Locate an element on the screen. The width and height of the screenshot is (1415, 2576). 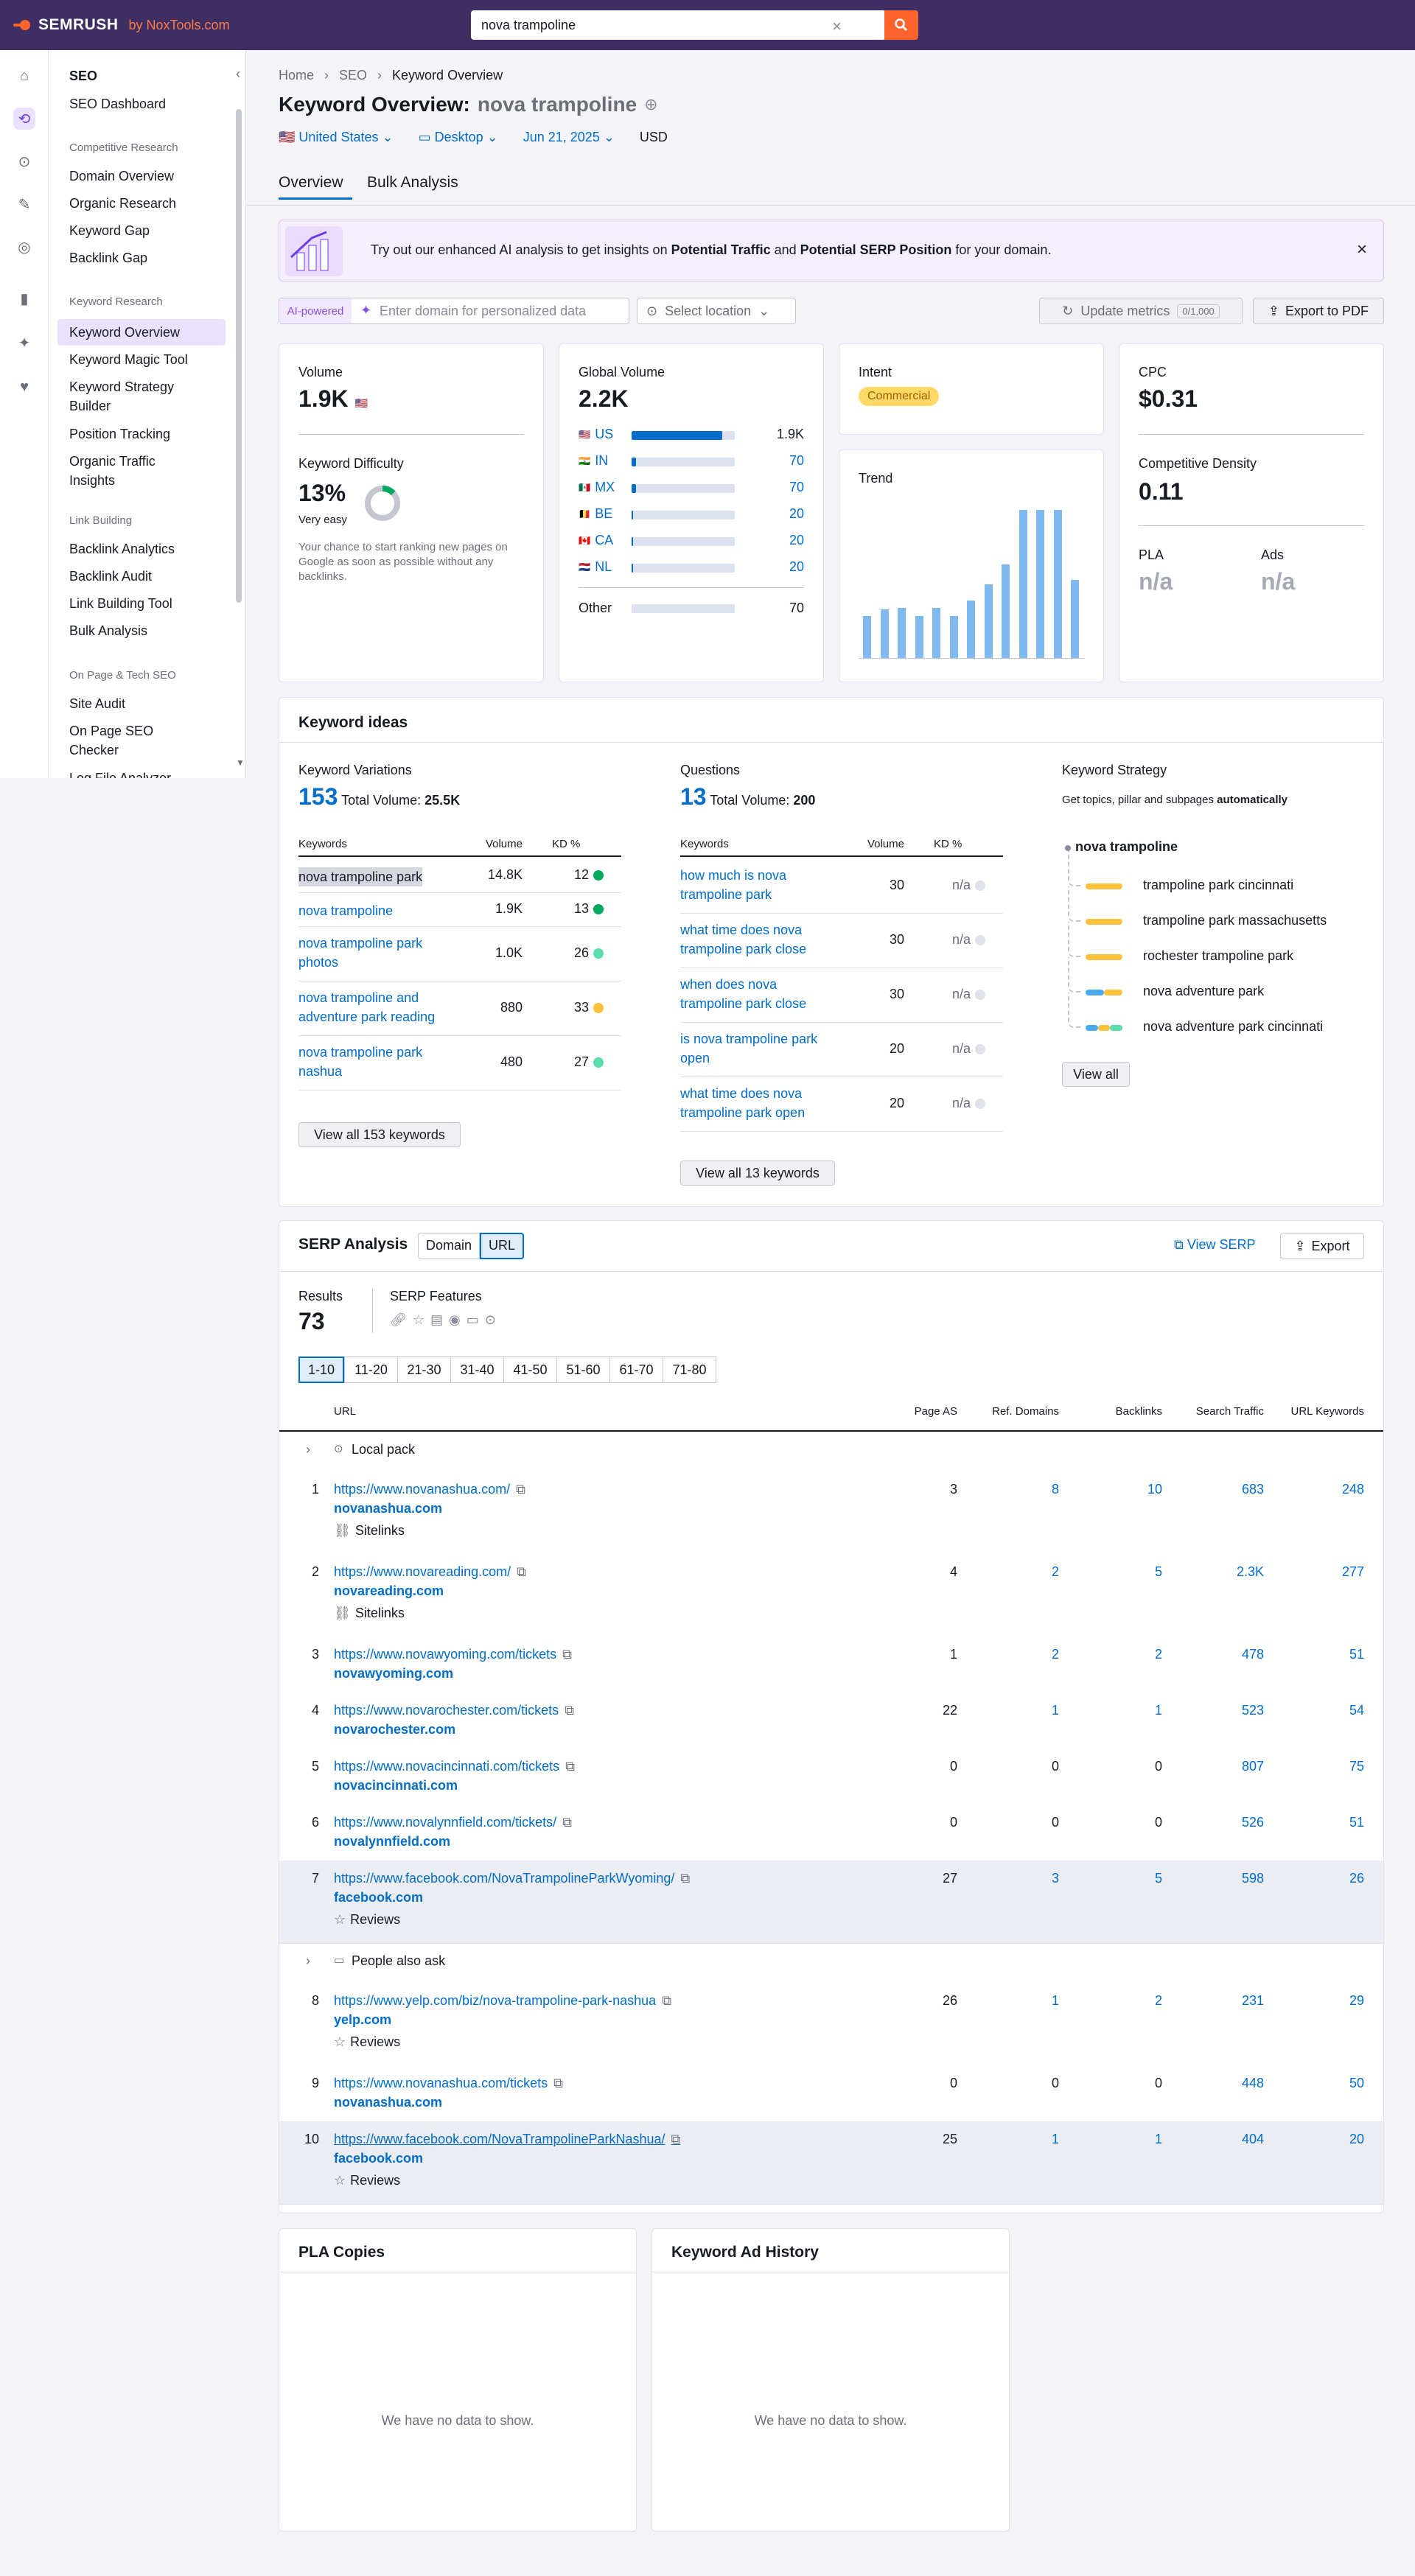
country-code: 🇺🇸 US is located at coordinates (596, 434).